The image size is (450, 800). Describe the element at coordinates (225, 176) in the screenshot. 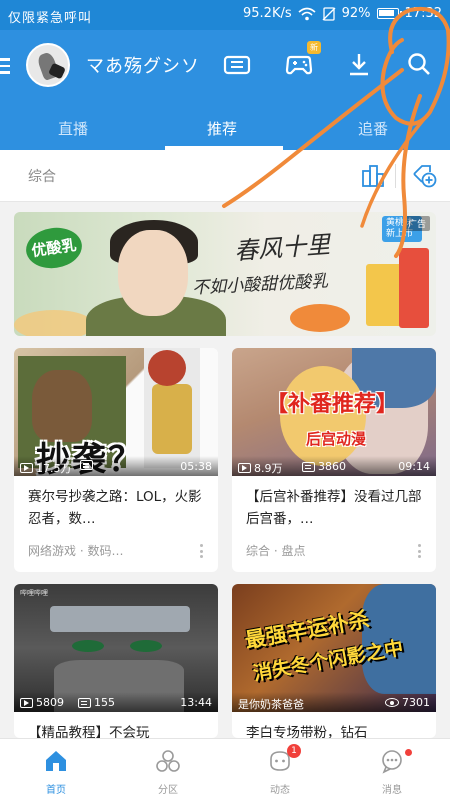

I see `category-bar: 综合` at that location.